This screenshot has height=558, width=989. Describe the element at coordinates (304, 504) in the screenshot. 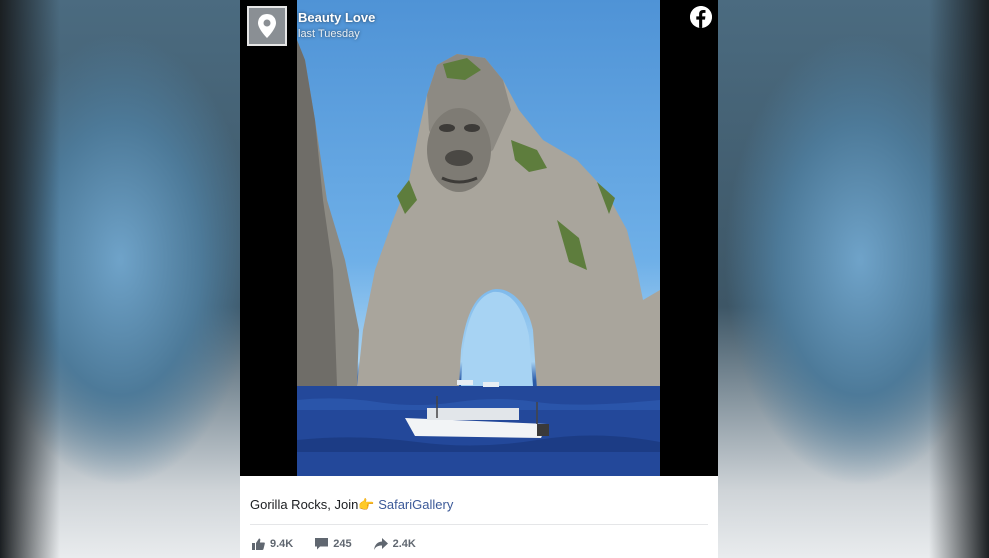

I see `caption-text: Gorilla Rocks, Join` at that location.